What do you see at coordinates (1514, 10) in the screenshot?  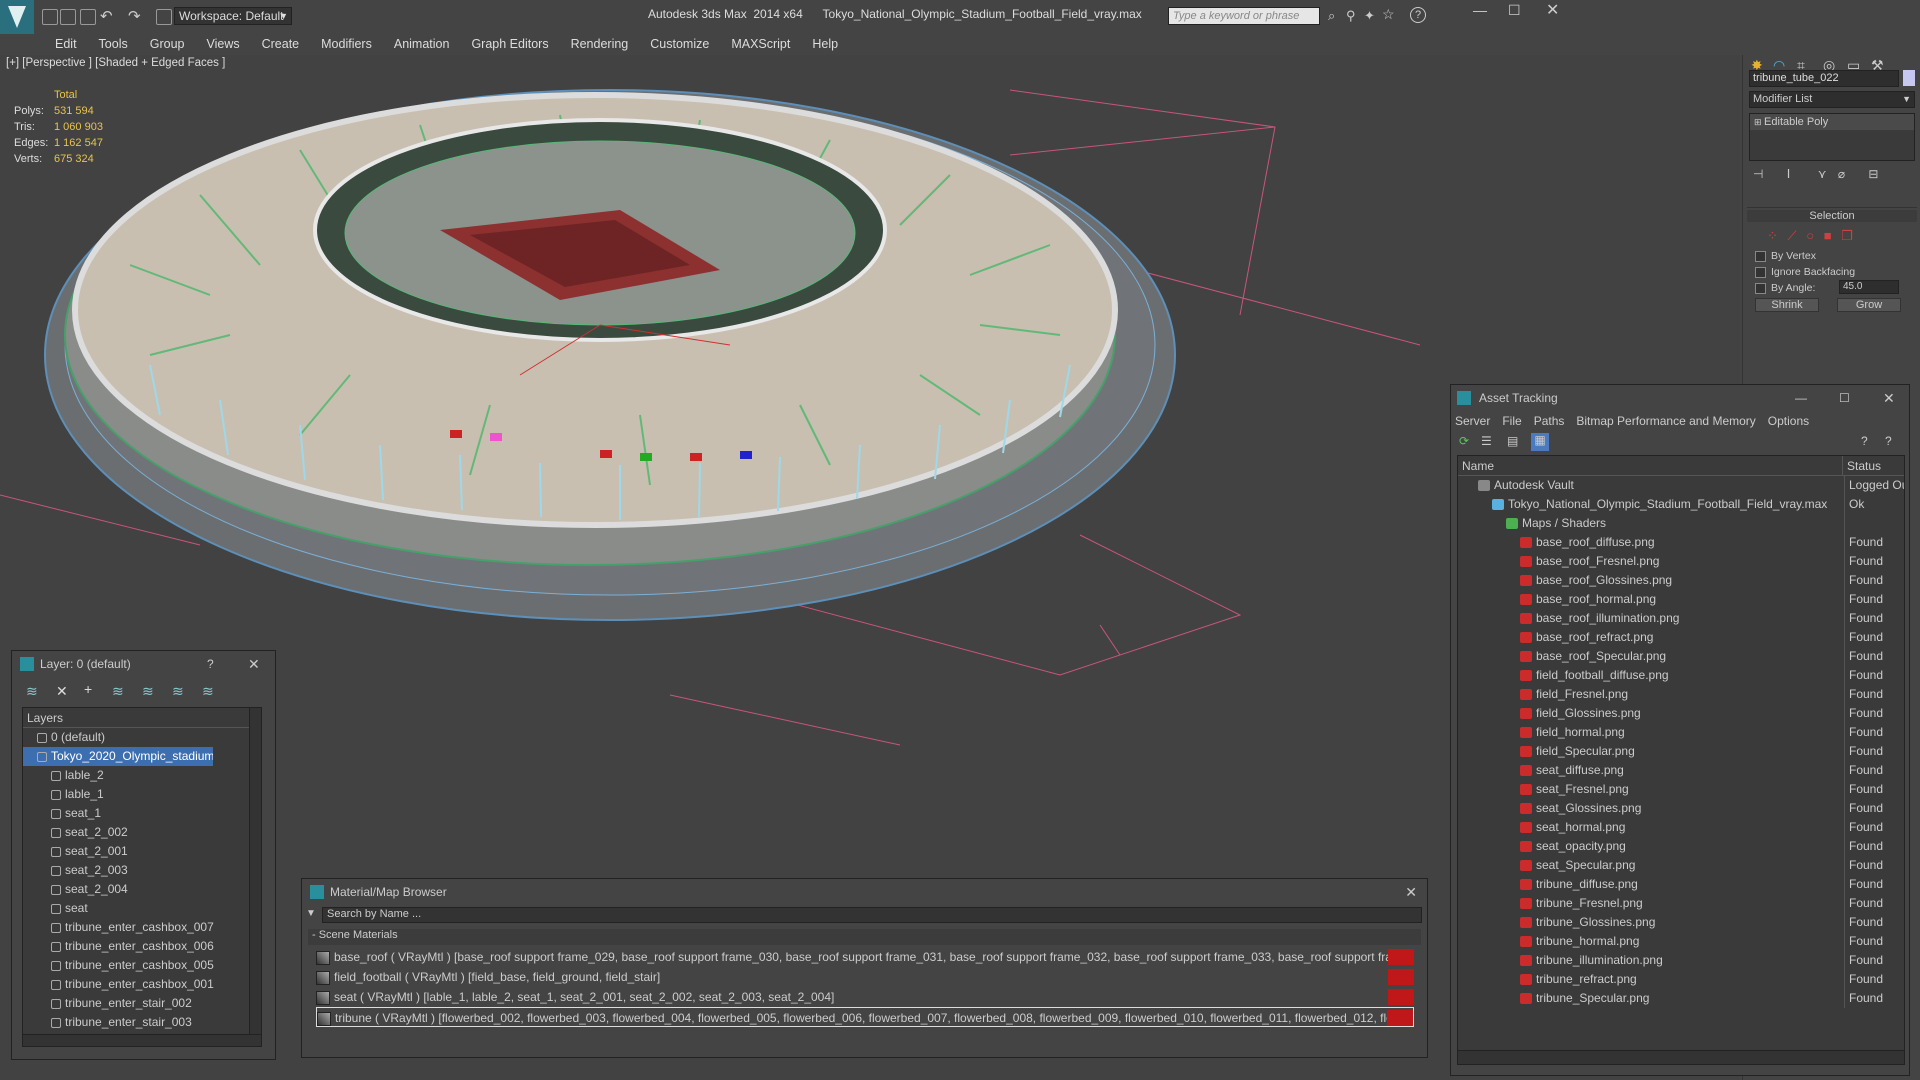 I see `maximize-window-button: ☐` at bounding box center [1514, 10].